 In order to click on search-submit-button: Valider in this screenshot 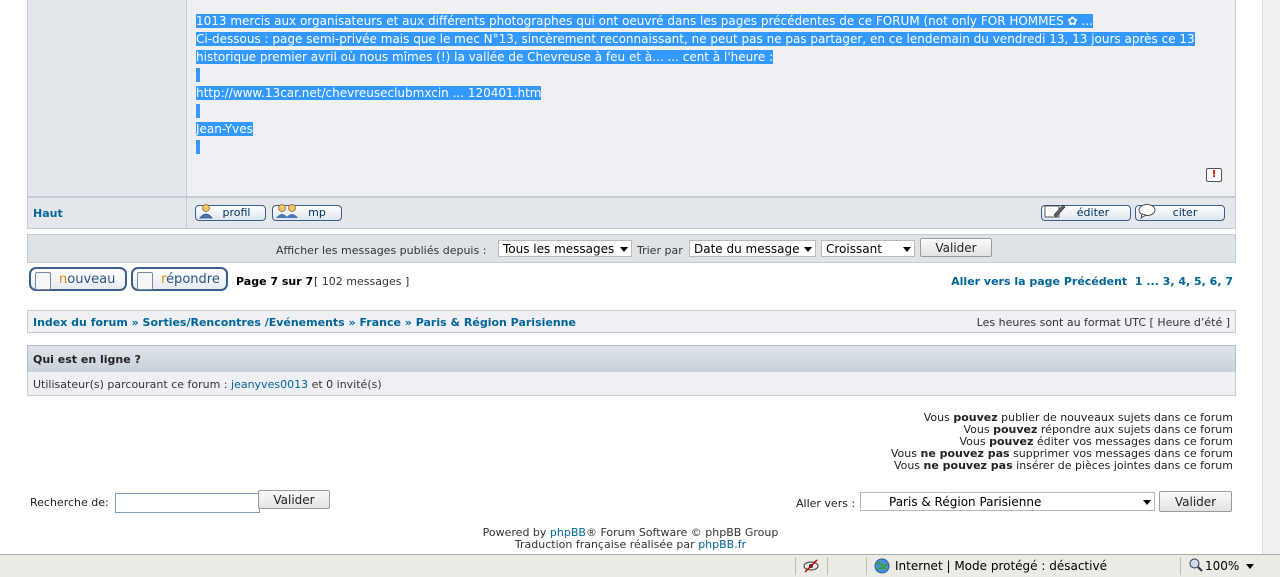, I will do `click(294, 499)`.